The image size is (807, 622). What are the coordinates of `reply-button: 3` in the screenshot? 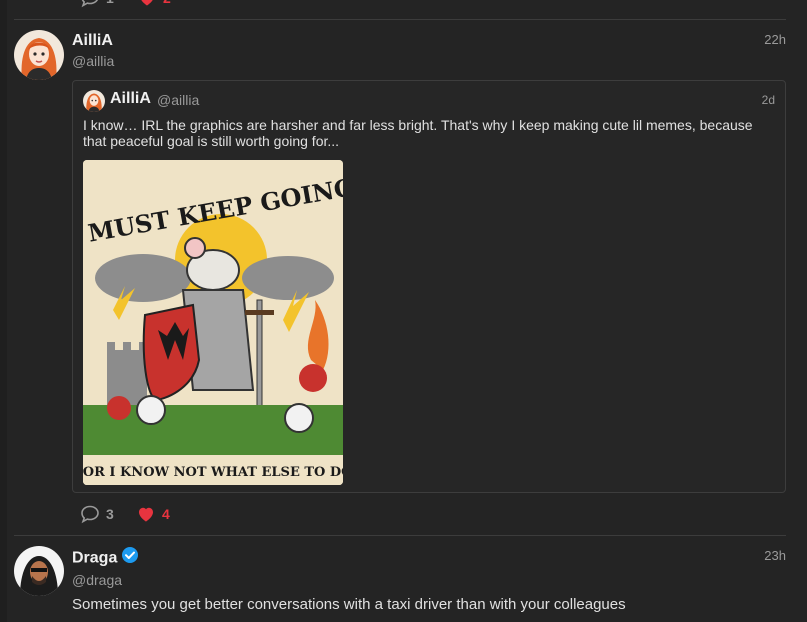 It's located at (97, 514).